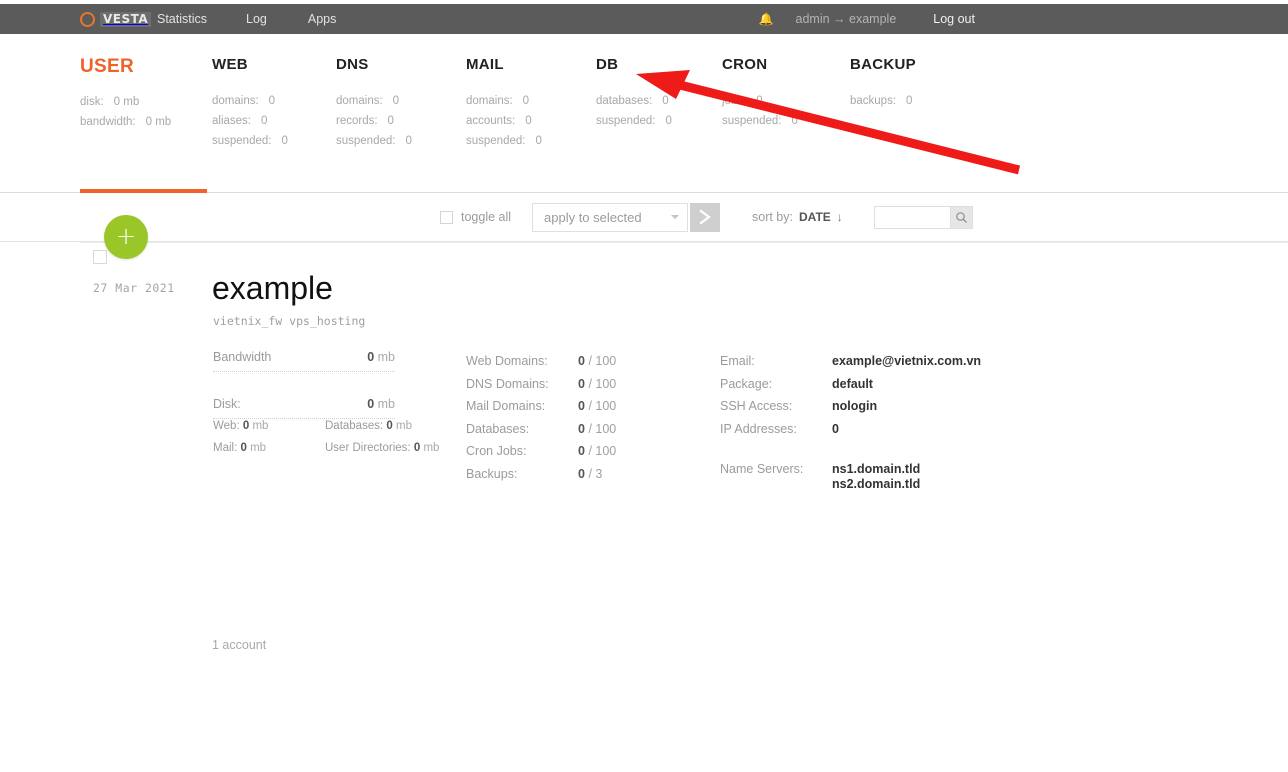 The height and width of the screenshot is (772, 1288). Describe the element at coordinates (912, 217) in the screenshot. I see `search-input` at that location.